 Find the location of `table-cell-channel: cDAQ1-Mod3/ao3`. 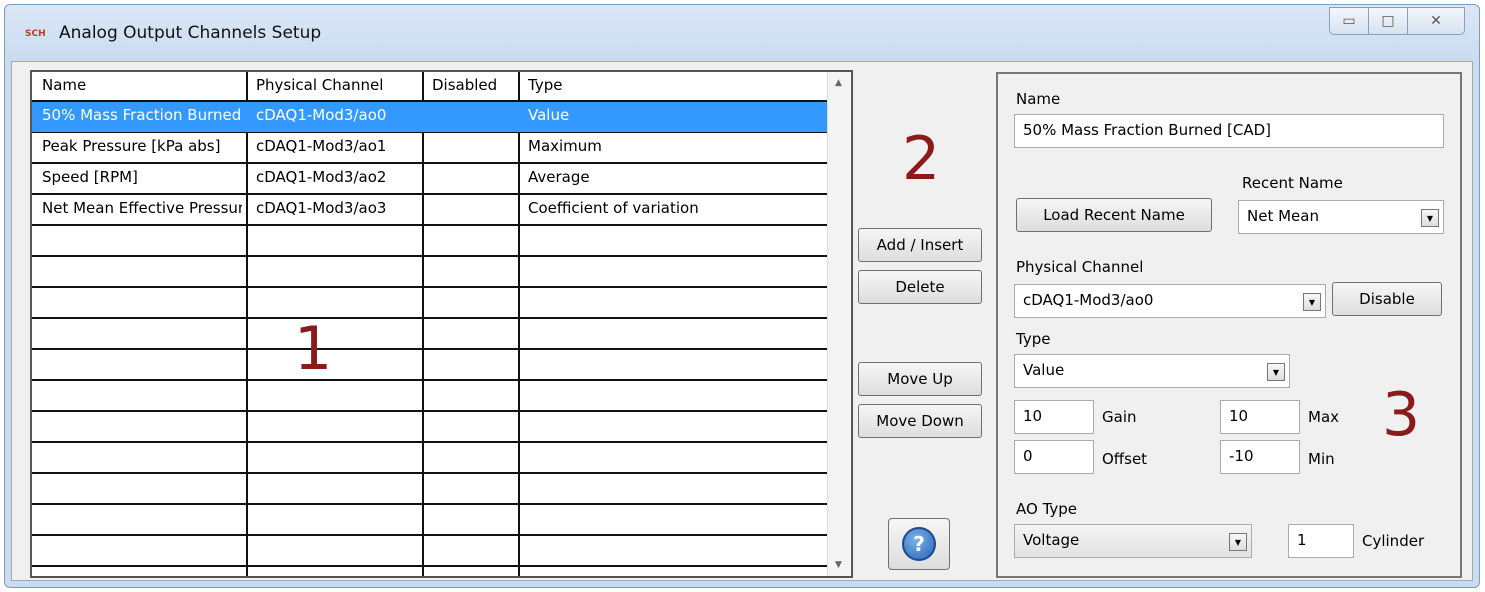

table-cell-channel: cDAQ1-Mod3/ao3 is located at coordinates (321, 208).